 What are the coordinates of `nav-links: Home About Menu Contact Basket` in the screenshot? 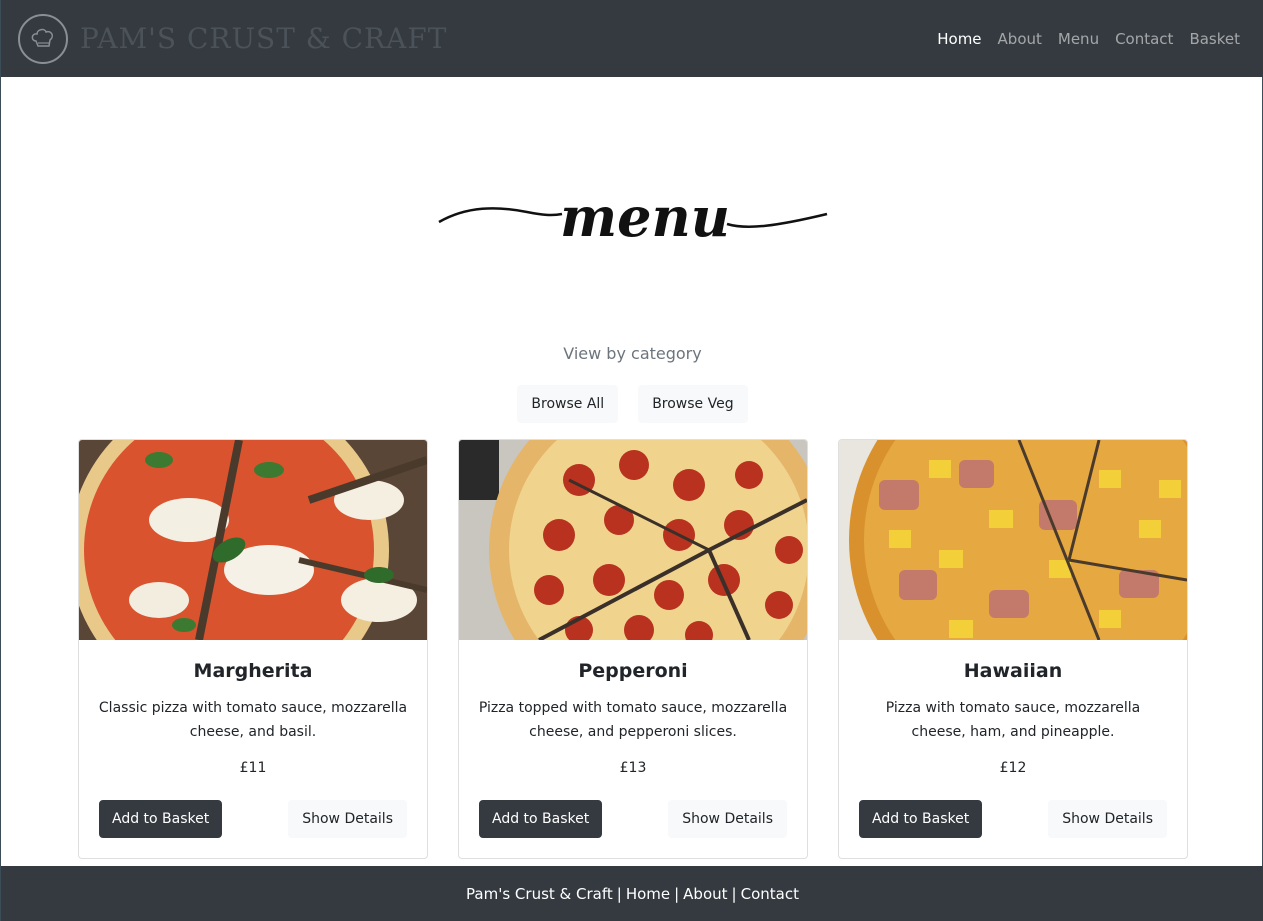 It's located at (1088, 39).